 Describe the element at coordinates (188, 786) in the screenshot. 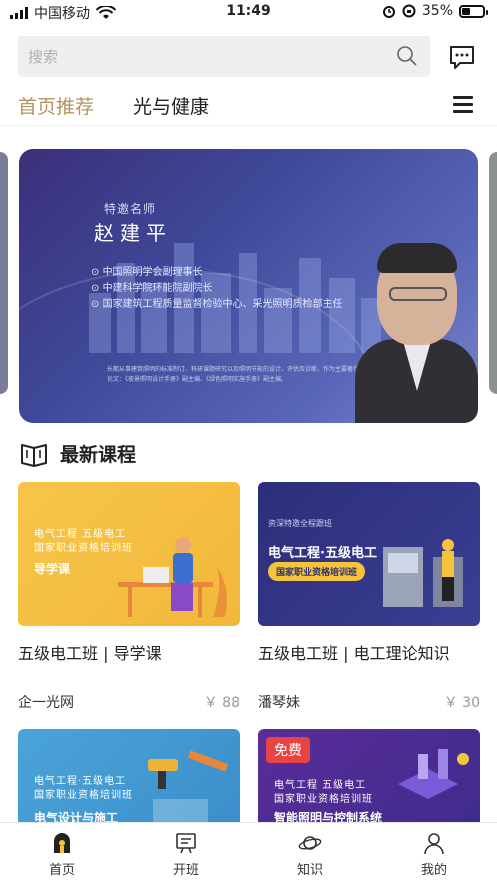

I see `tools-illustration` at that location.